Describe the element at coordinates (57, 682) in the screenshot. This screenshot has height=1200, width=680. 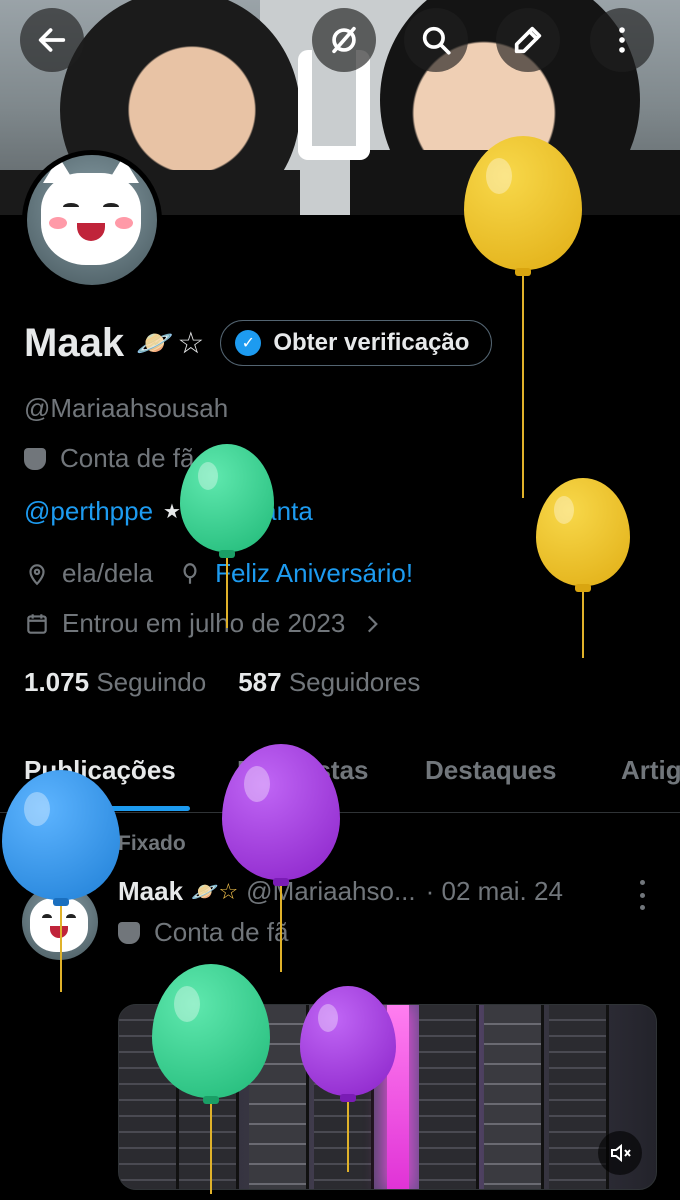
I see `following-count: 1.075` at that location.